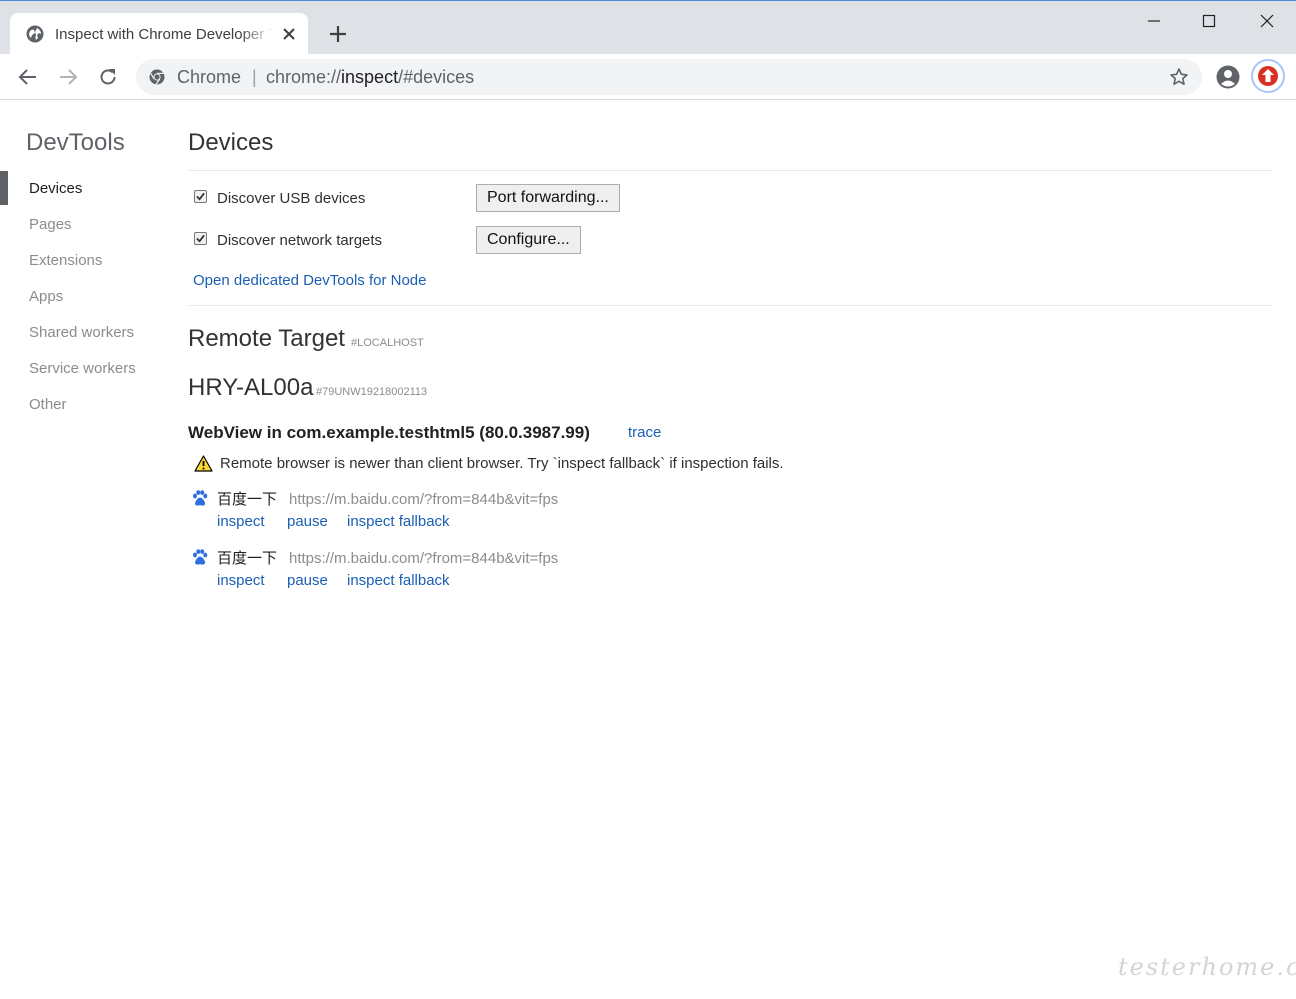 The height and width of the screenshot is (999, 1296). What do you see at coordinates (644, 433) in the screenshot?
I see `trace-link: trace` at bounding box center [644, 433].